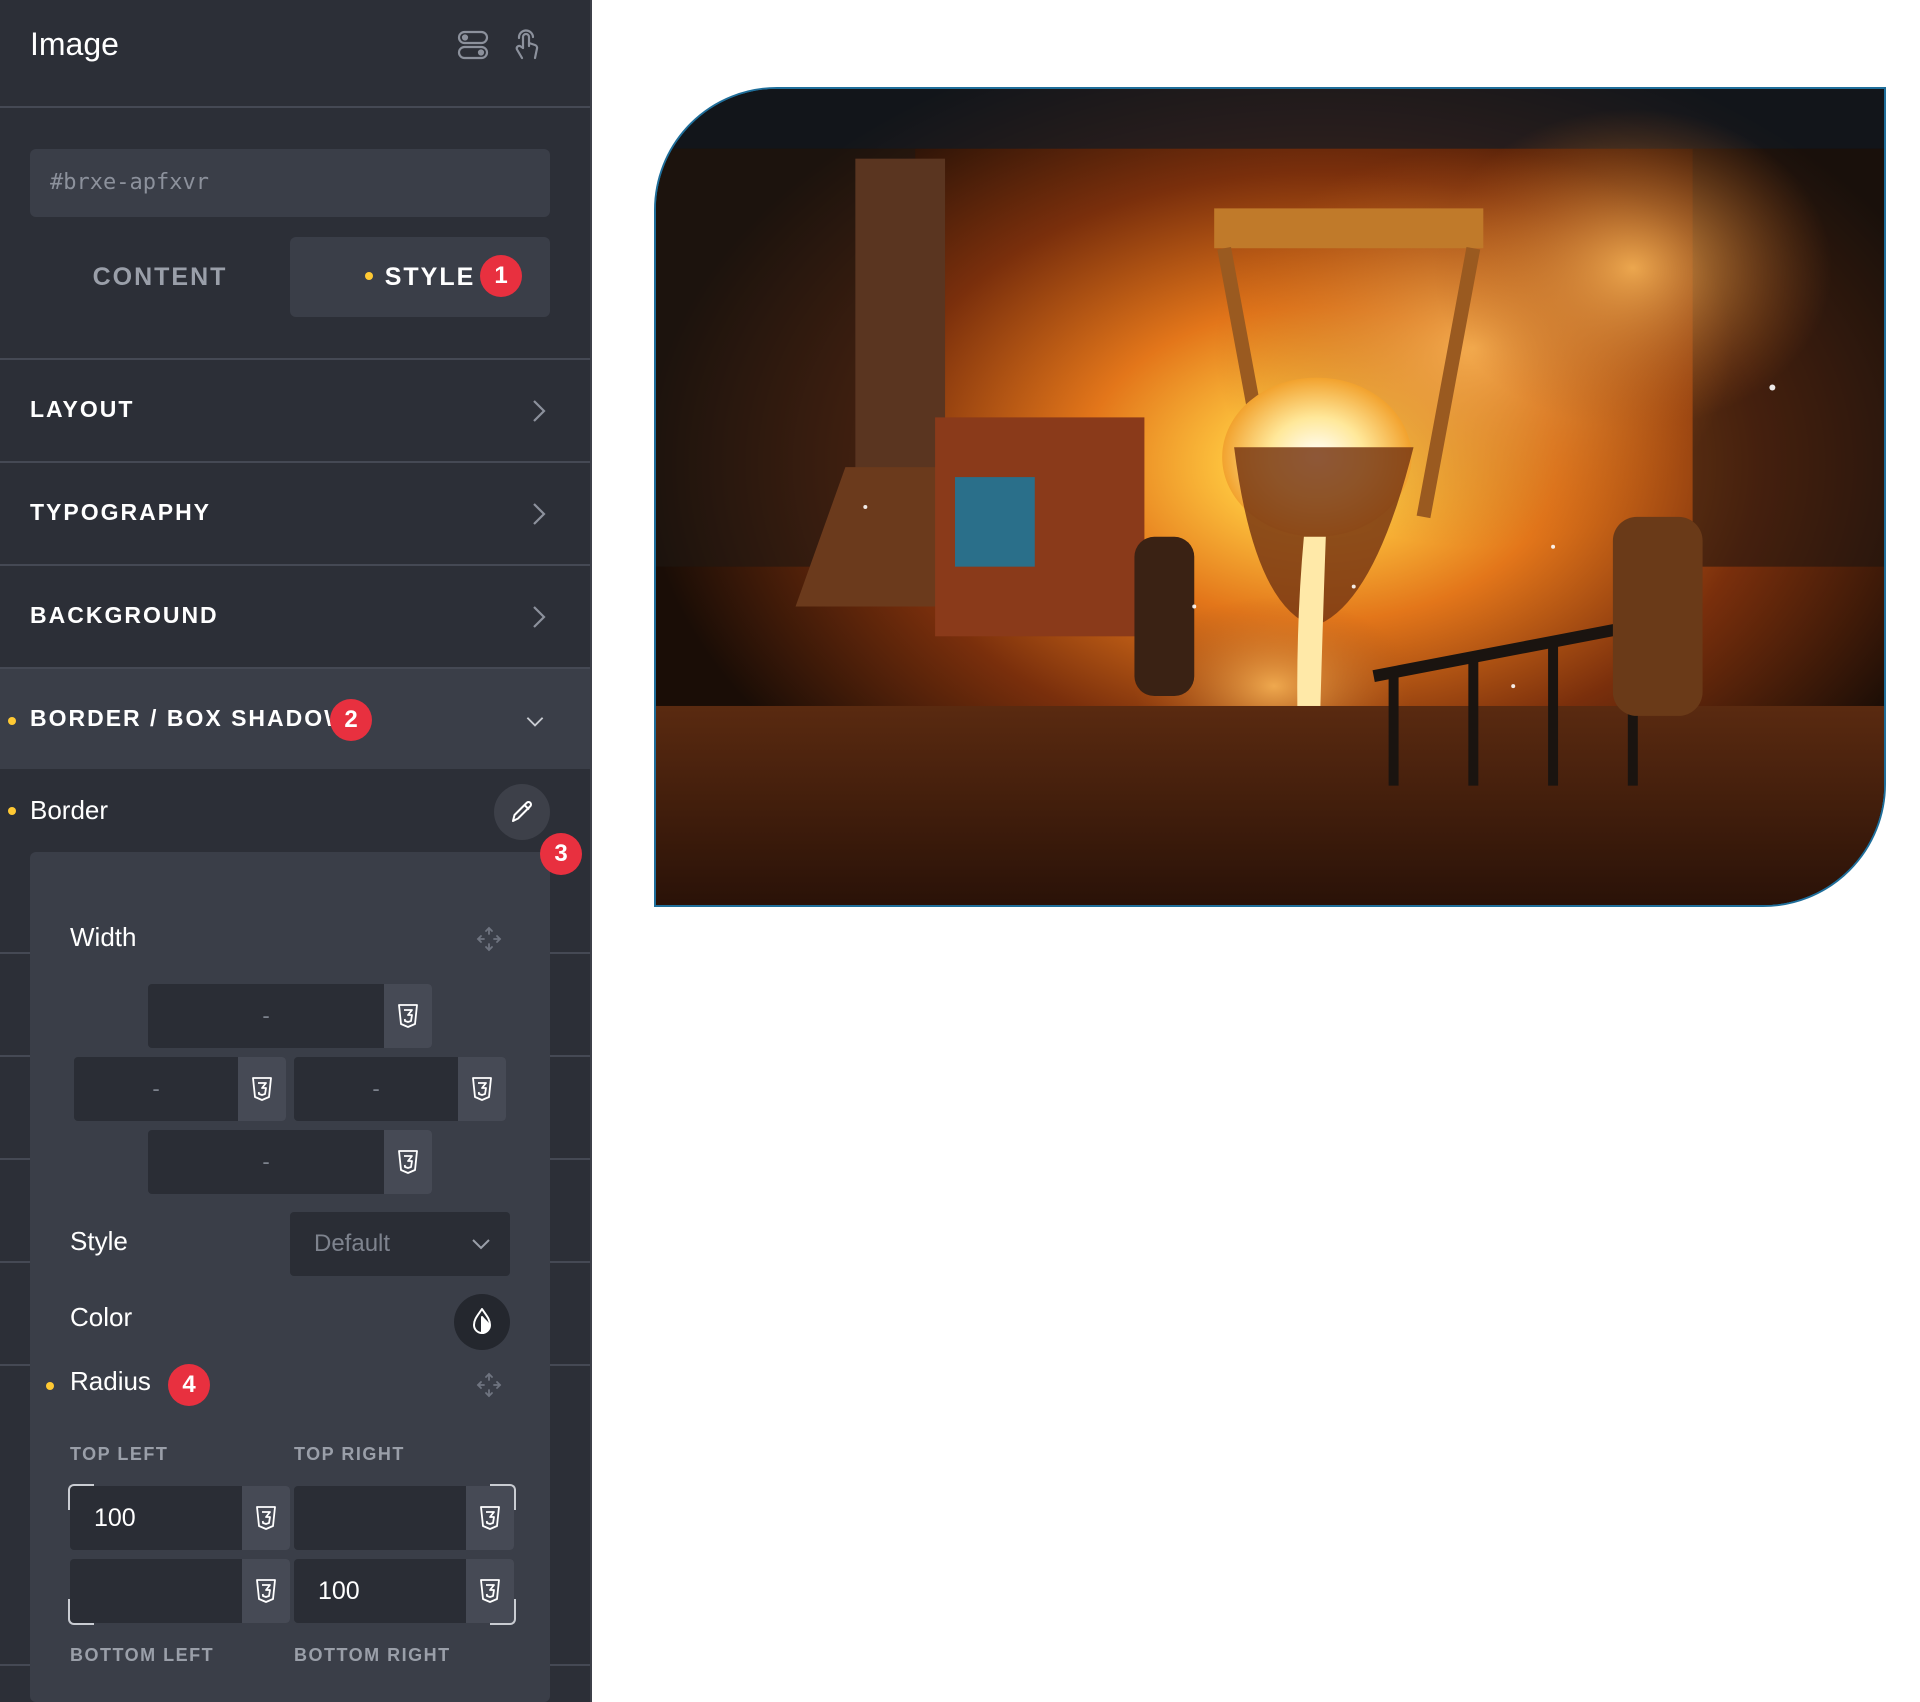 The image size is (1920, 1702). I want to click on section-background: BACKGROUND, so click(295, 615).